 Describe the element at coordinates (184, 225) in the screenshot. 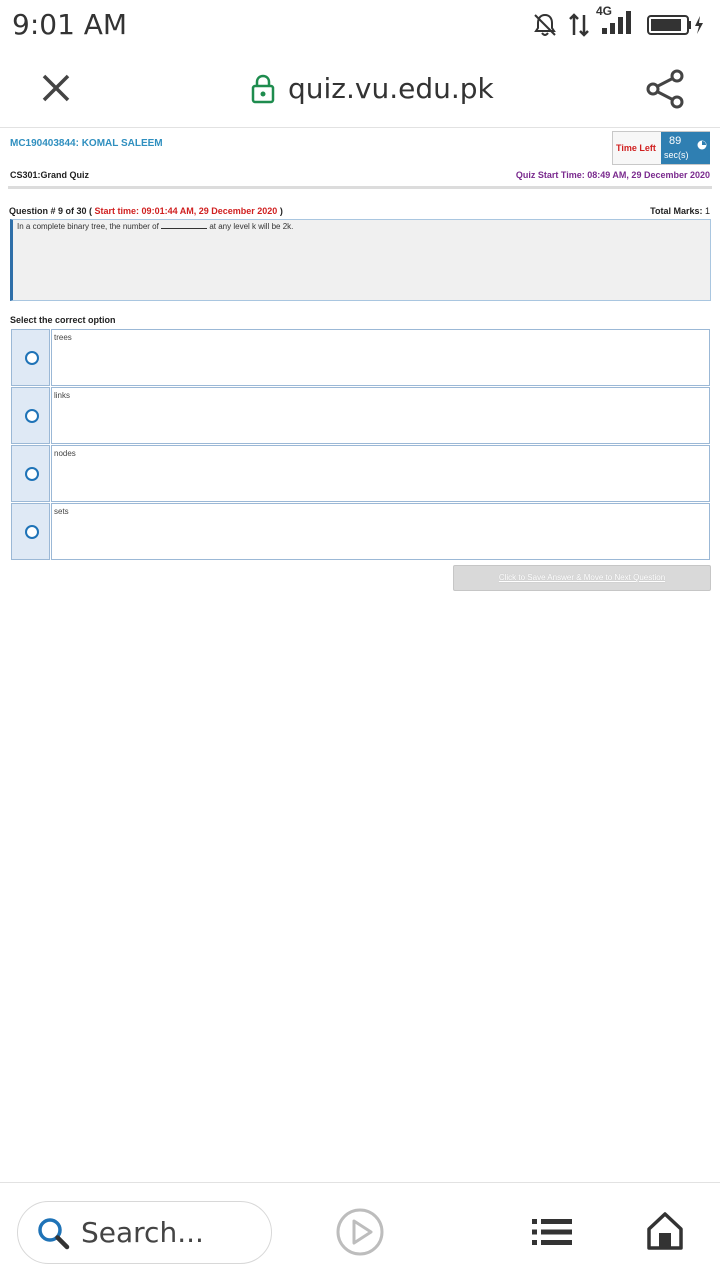

I see `question-blank` at that location.